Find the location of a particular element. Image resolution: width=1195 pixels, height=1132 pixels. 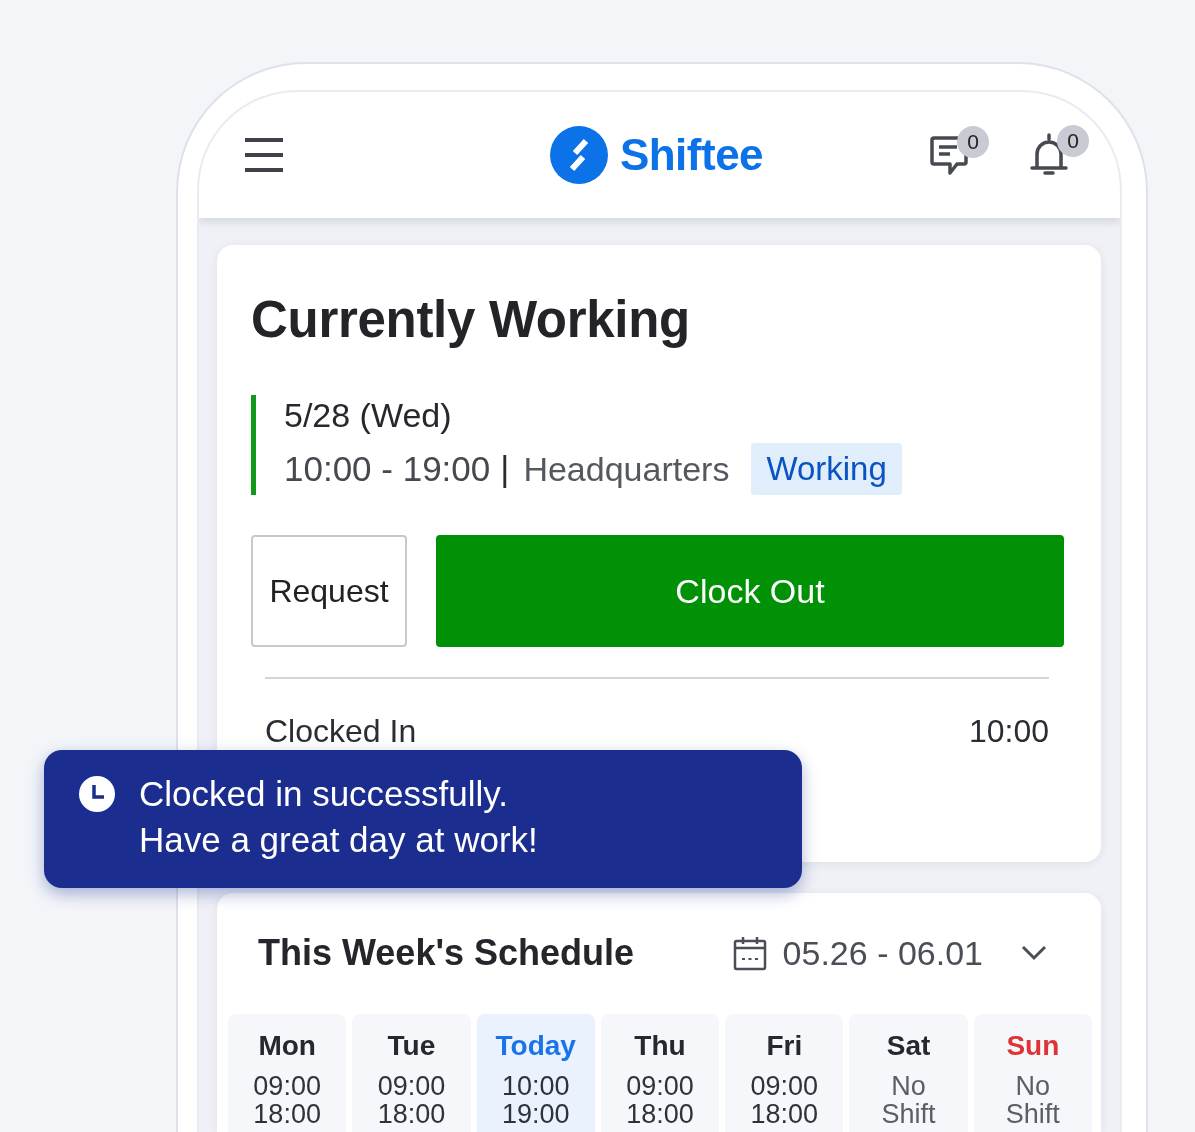

bell-icon is located at coordinates (1049, 155).